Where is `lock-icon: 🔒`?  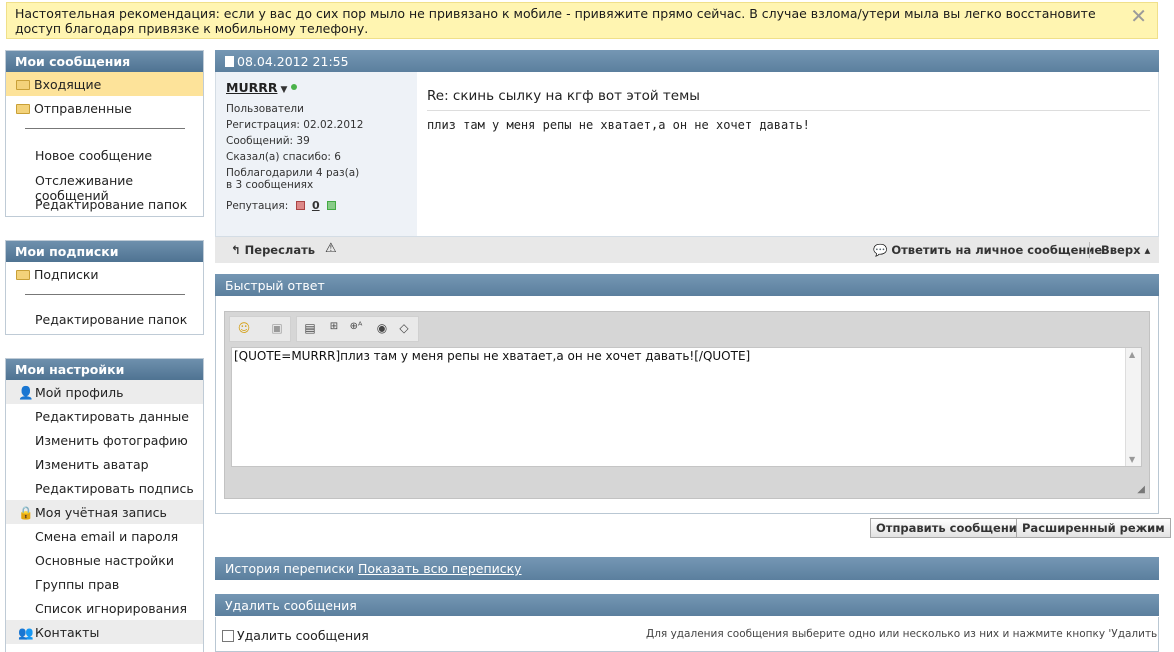 lock-icon: 🔒 is located at coordinates (26, 512).